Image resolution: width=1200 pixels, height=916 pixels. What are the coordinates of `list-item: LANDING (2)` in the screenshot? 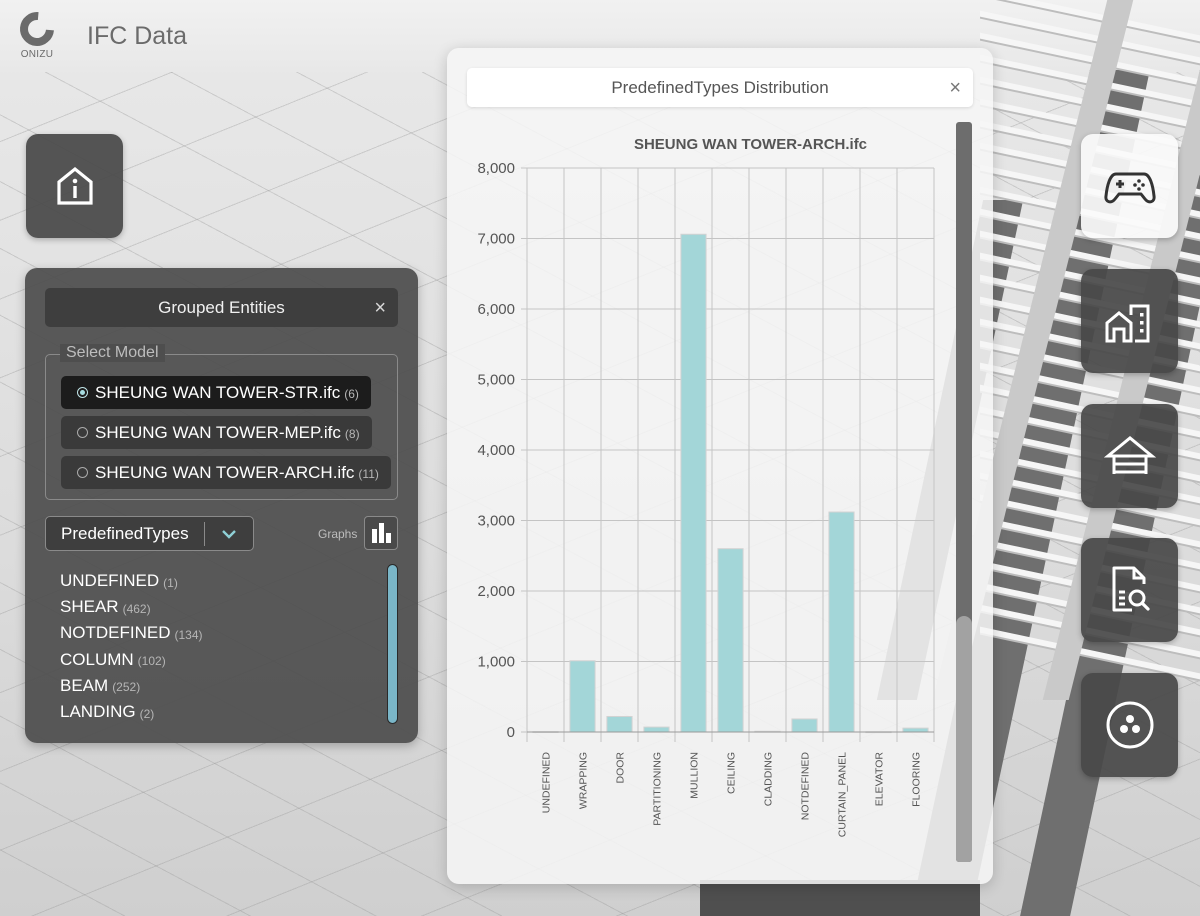 It's located at (131, 712).